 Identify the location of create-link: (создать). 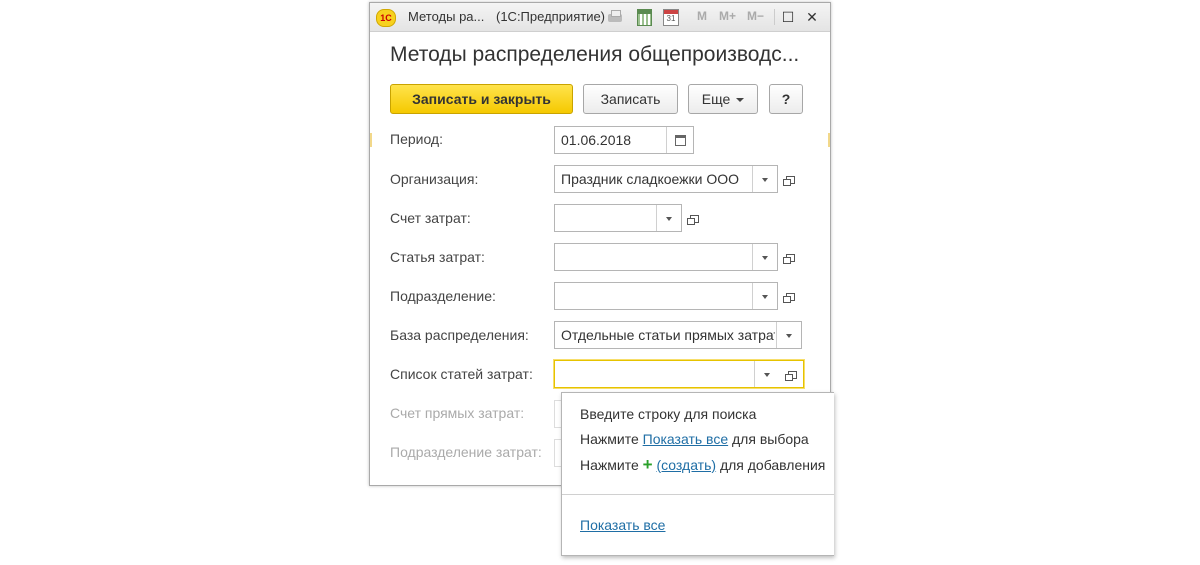
(686, 465).